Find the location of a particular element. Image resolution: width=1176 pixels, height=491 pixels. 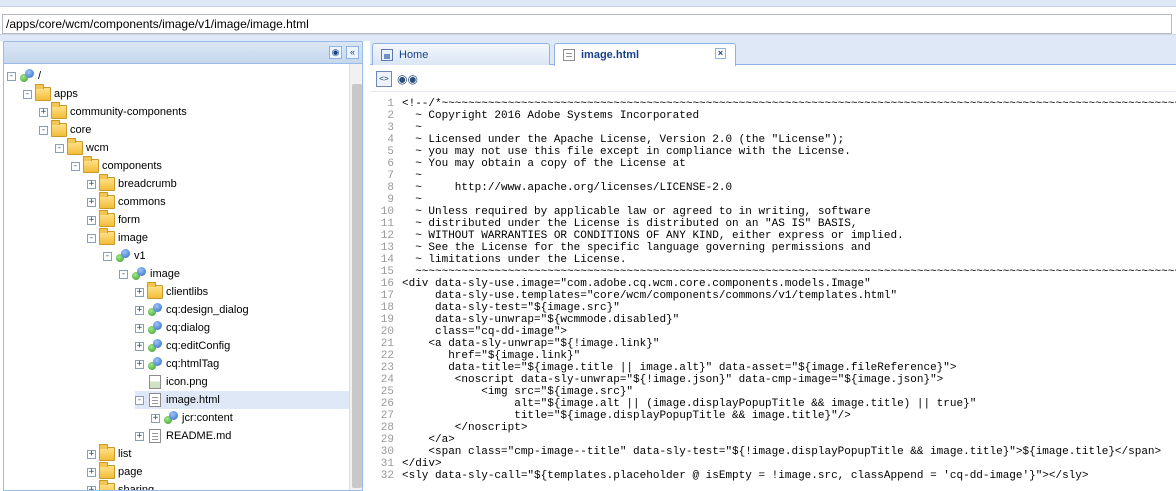

tree-node: + jcr:content is located at coordinates (192, 418).